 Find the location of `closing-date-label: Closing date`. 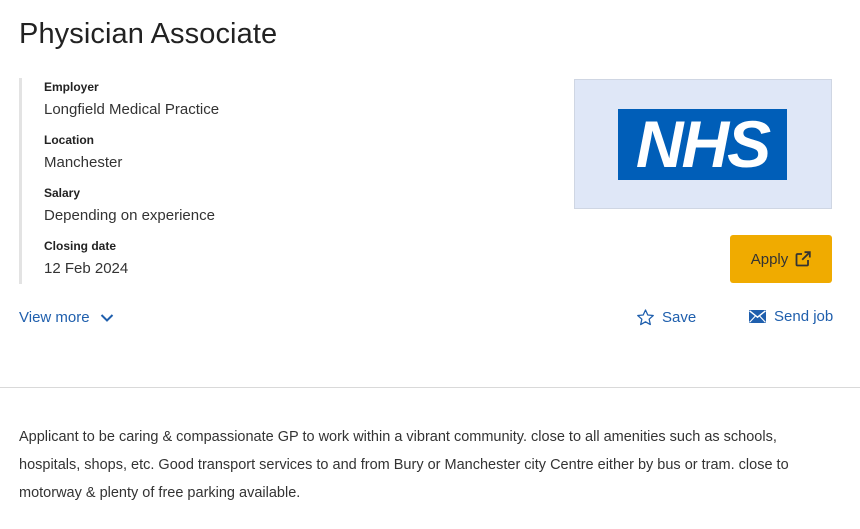

closing-date-label: Closing date is located at coordinates (80, 246).